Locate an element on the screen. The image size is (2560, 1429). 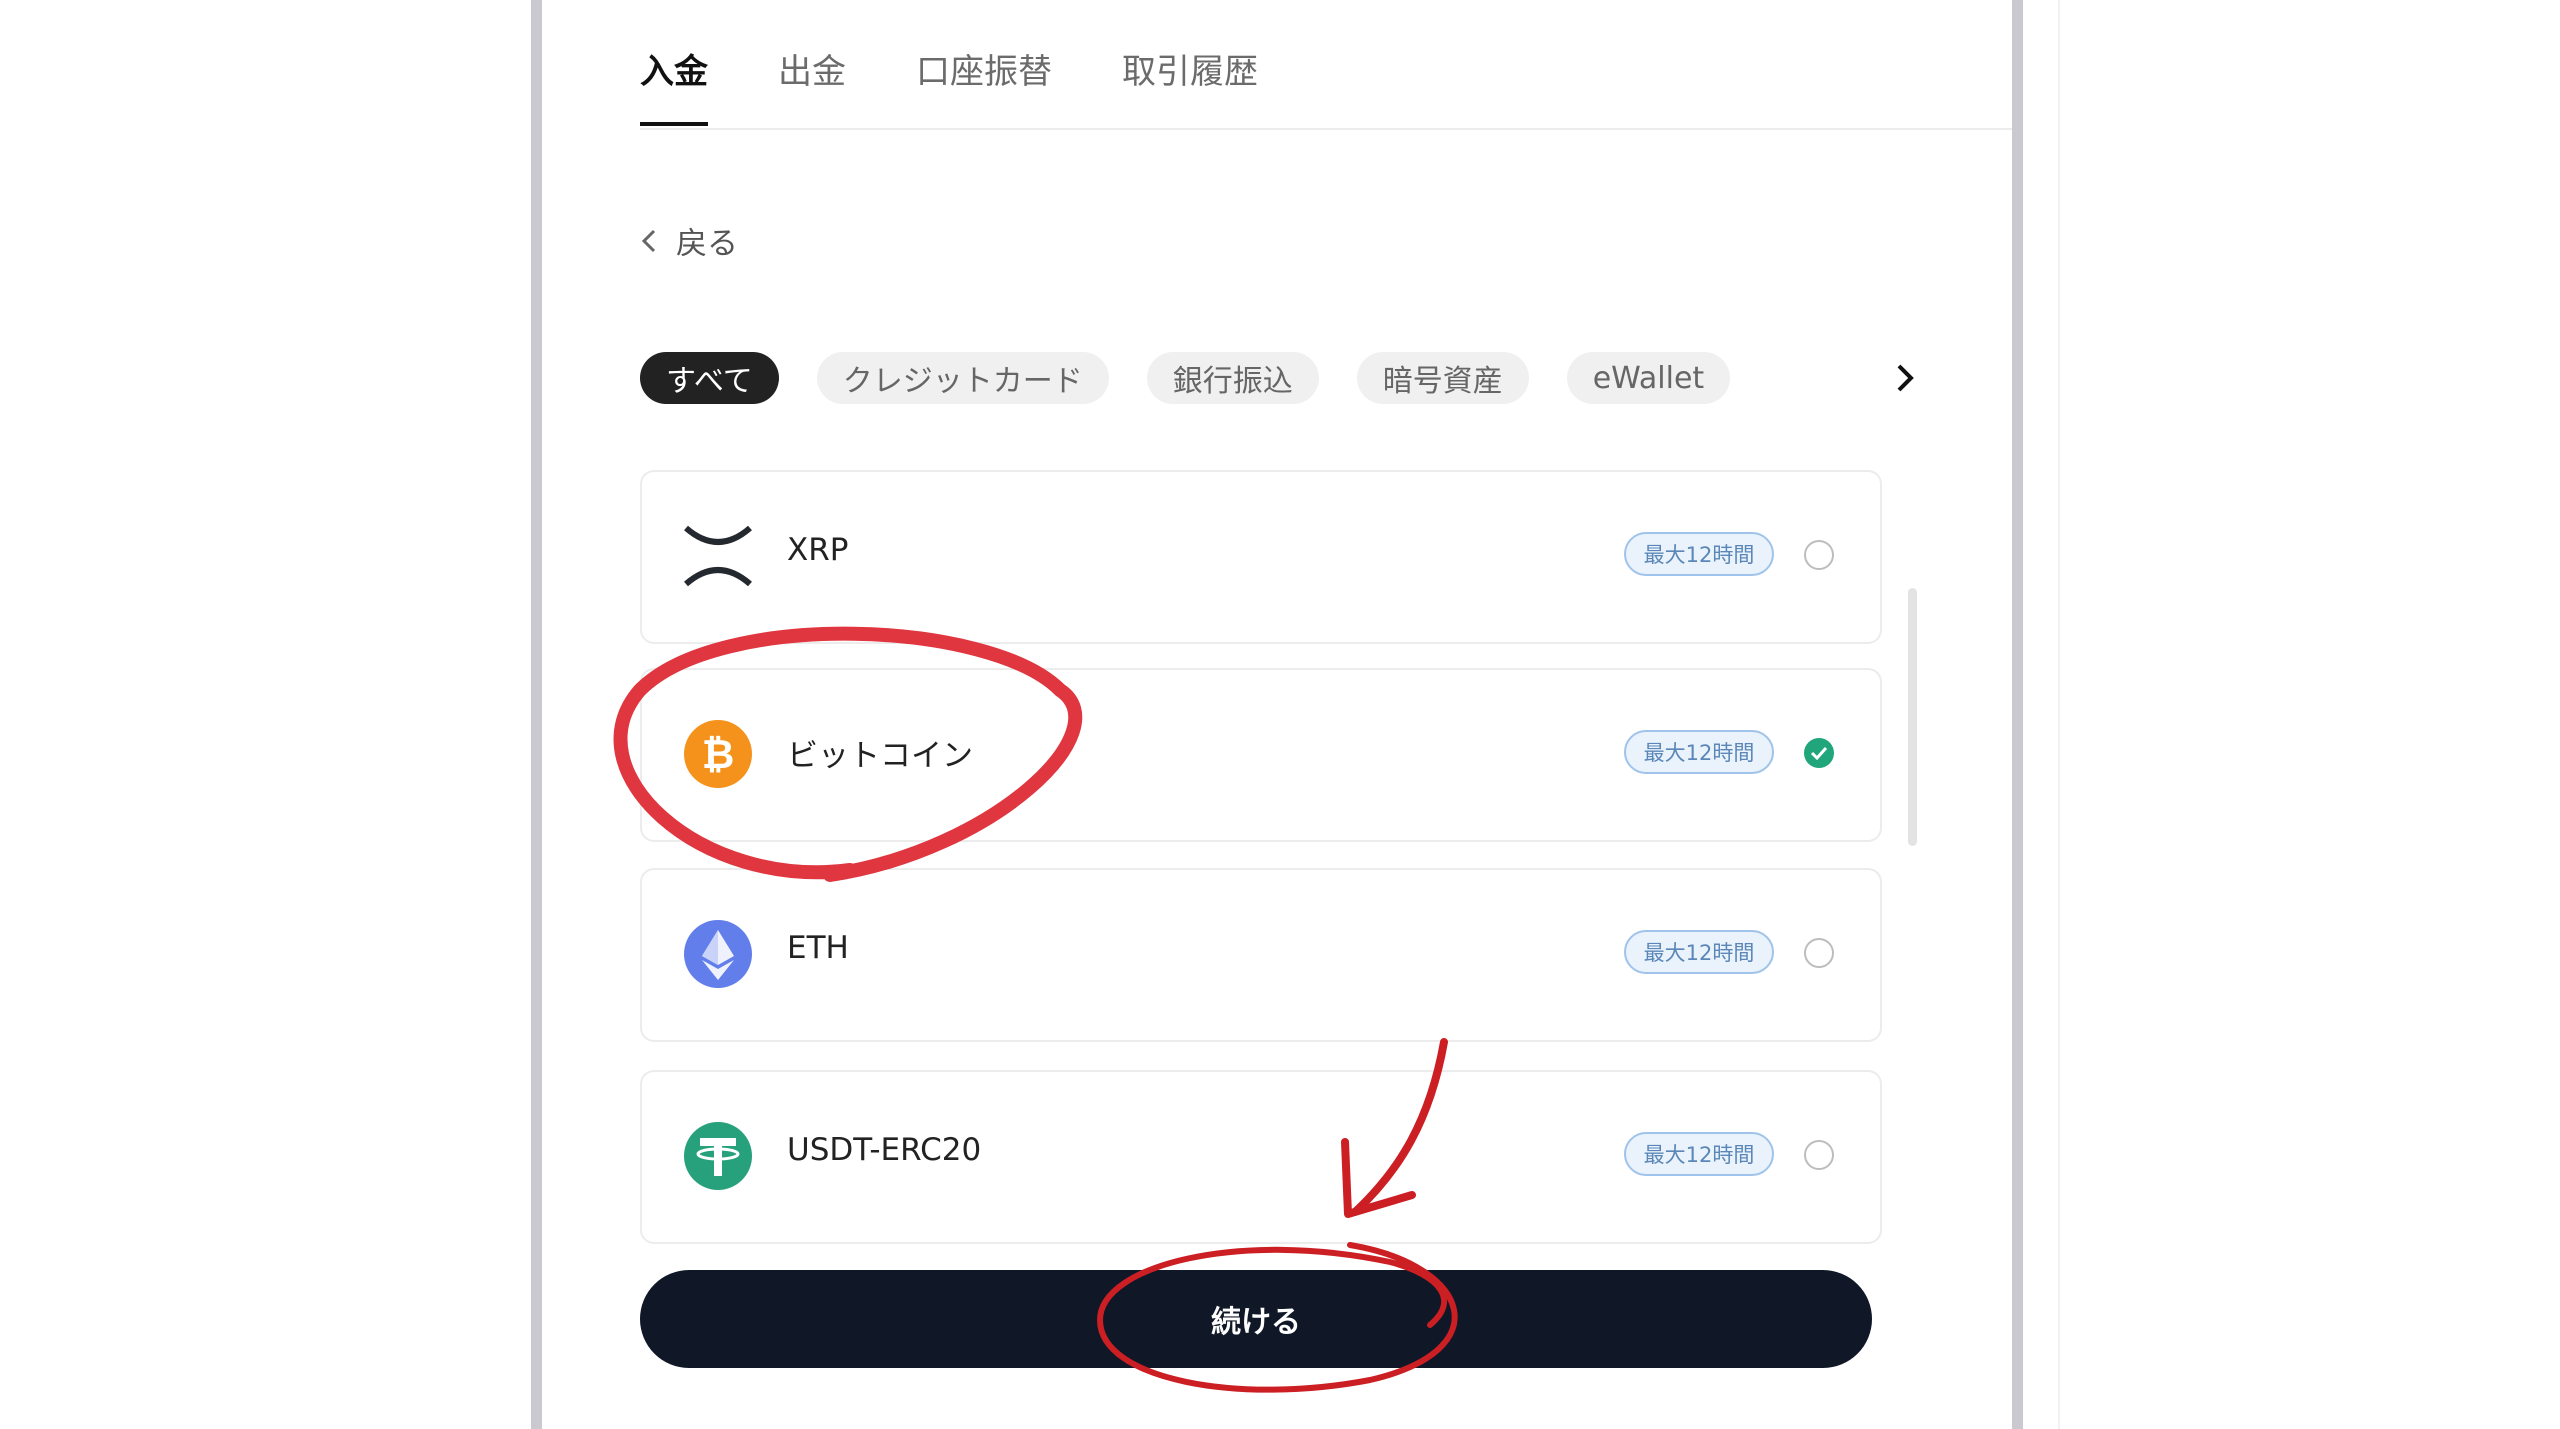
ethereum-icon is located at coordinates (718, 954).